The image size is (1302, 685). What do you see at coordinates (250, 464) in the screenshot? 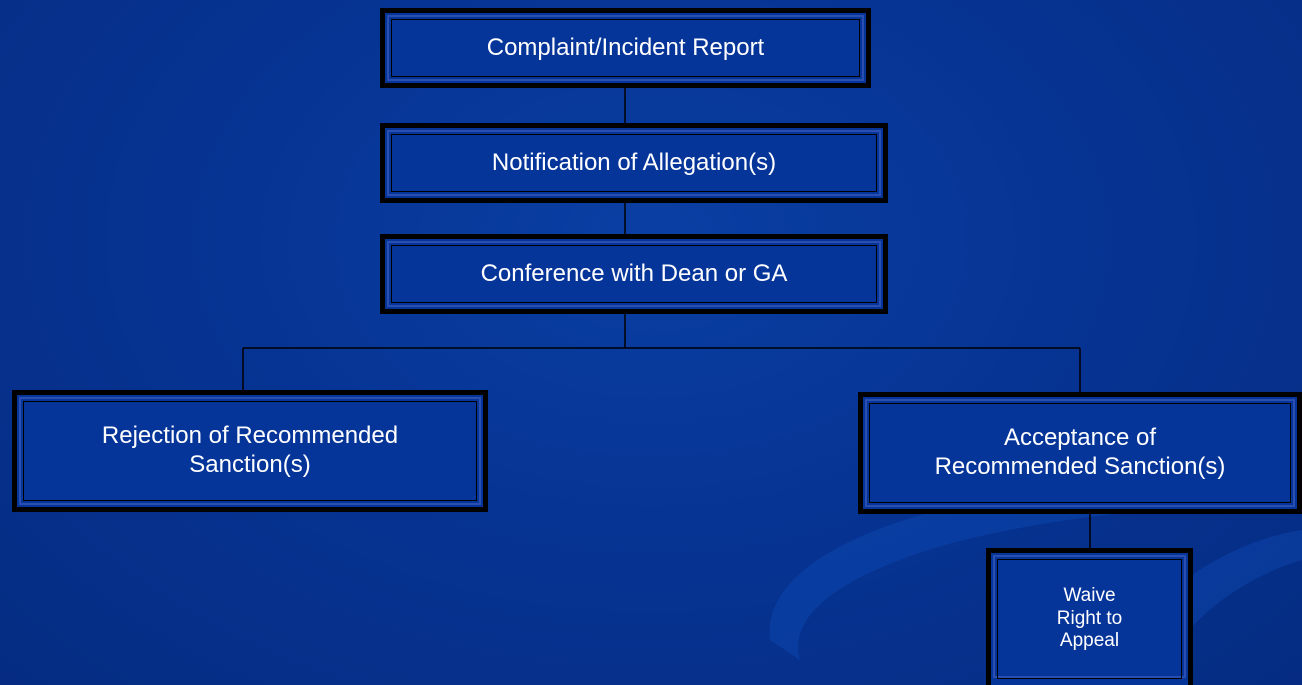
I see `node-rejection-label-line2: Sanction(s)` at bounding box center [250, 464].